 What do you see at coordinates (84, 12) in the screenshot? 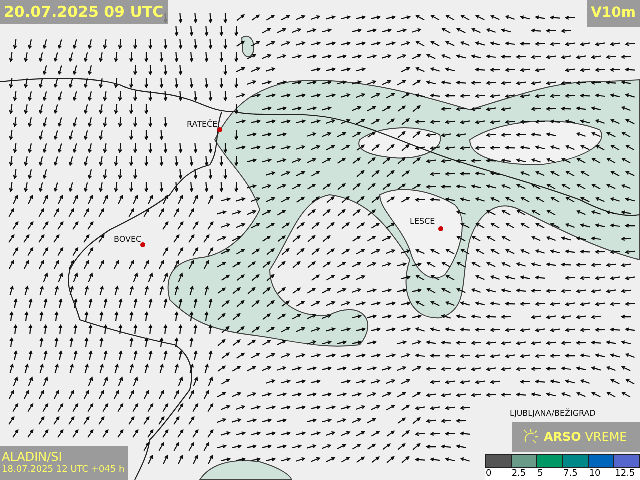
I see `valid-time-label: 20.07.2025 09 UTC` at bounding box center [84, 12].